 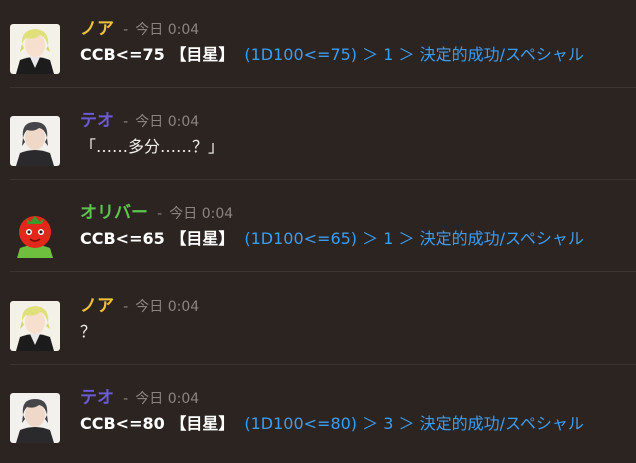 What do you see at coordinates (414, 54) in the screenshot?
I see `dice-result: (1D100<=75) ＞ 1 ＞ 決定的成功/スペシャル` at bounding box center [414, 54].